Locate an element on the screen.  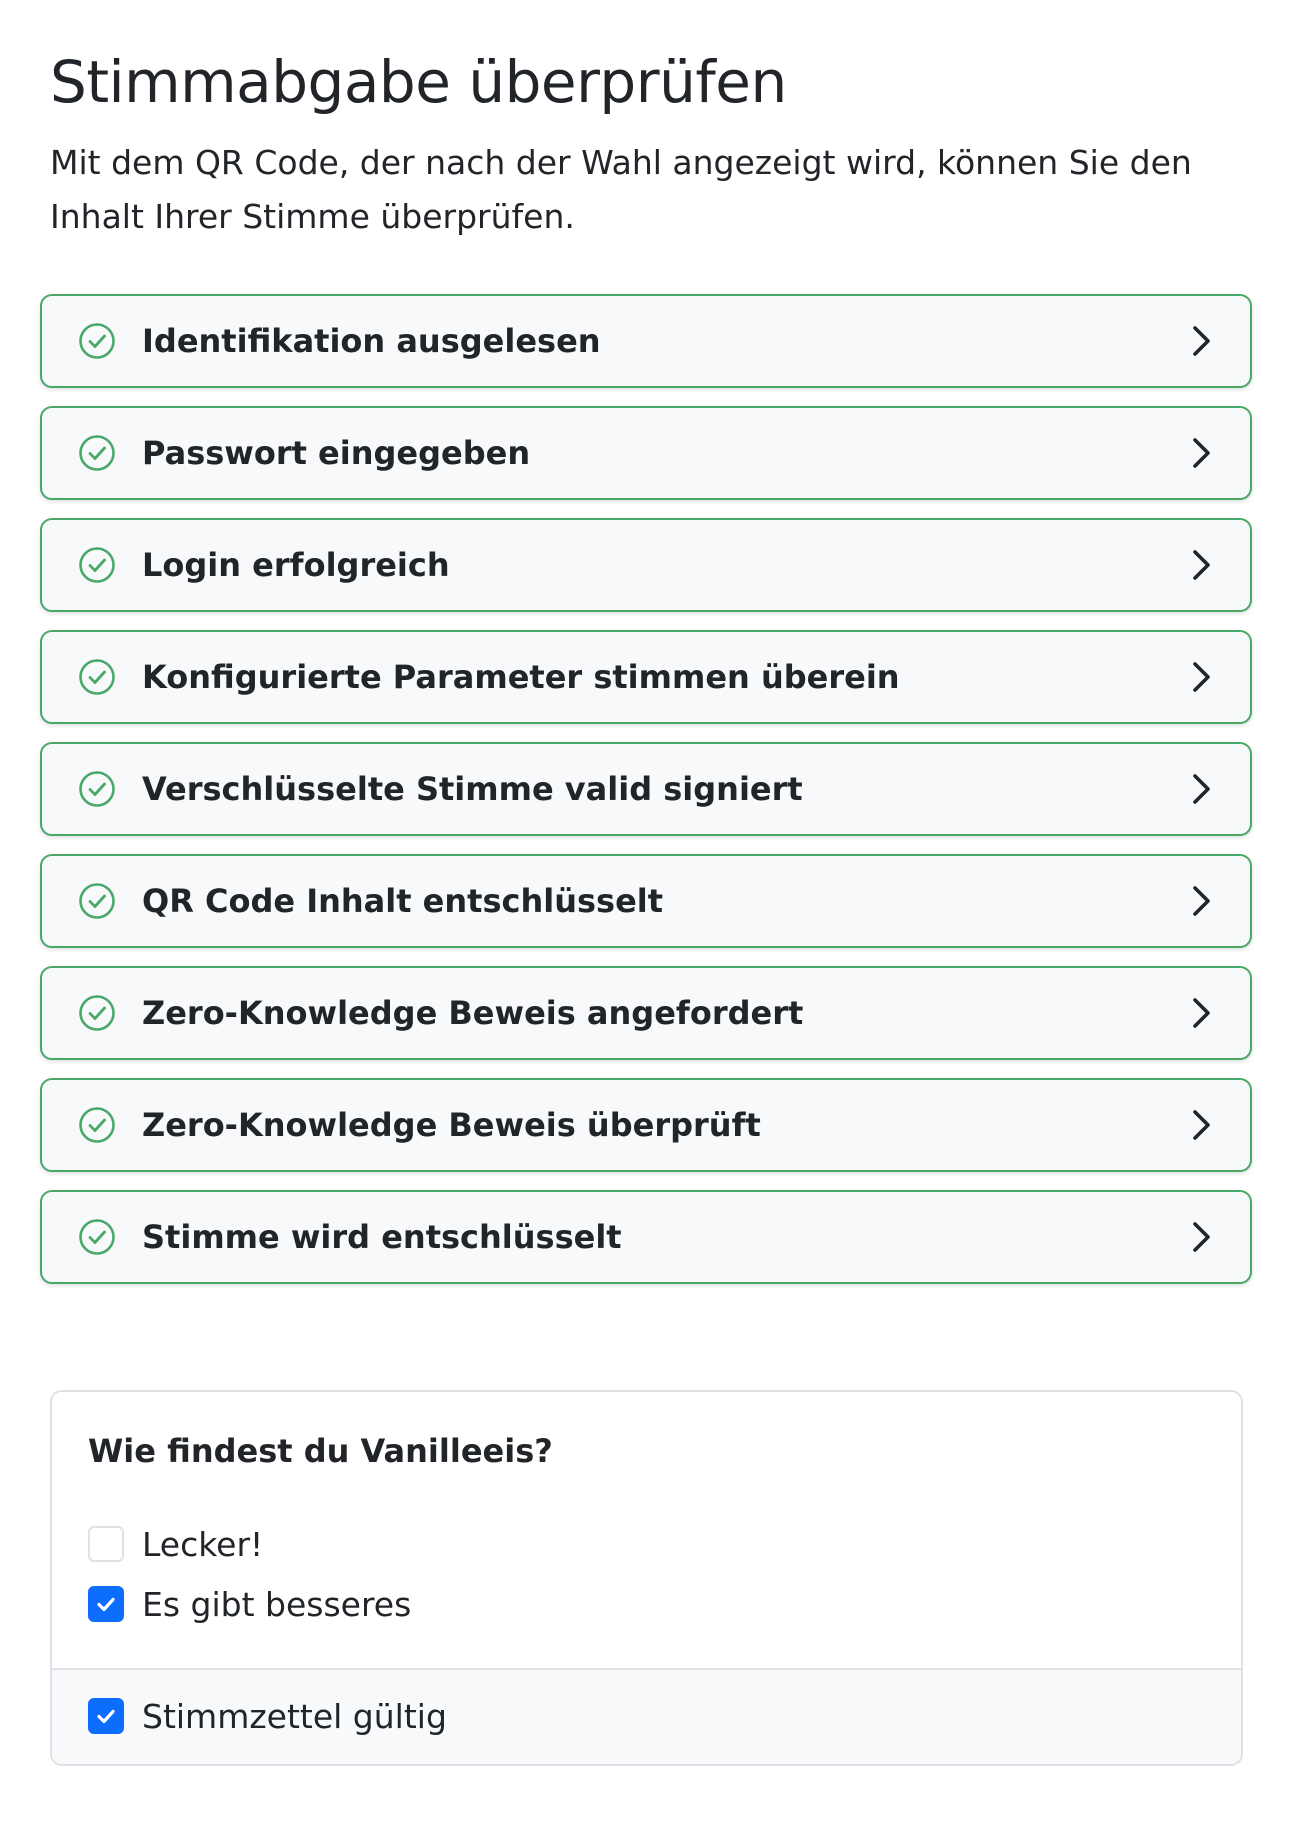
verification-step-label: Zero-Knowledge Beweis überprüft is located at coordinates (451, 1125).